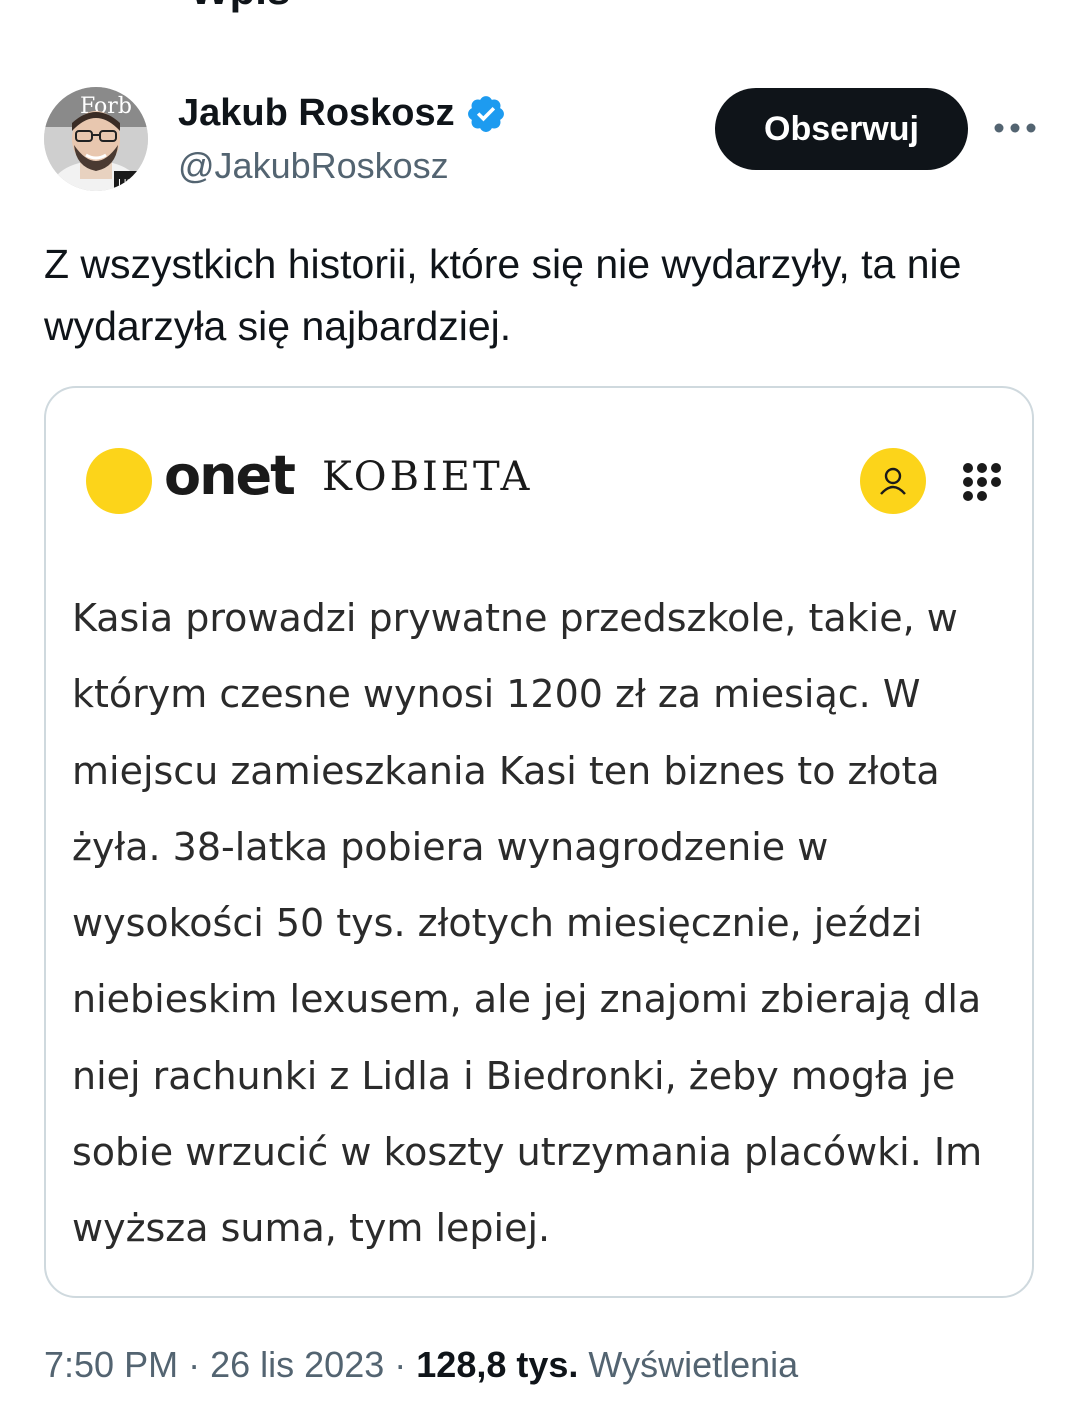 This screenshot has height=1403, width=1080. Describe the element at coordinates (63, 5) in the screenshot. I see `arrow-left-icon: ←` at that location.